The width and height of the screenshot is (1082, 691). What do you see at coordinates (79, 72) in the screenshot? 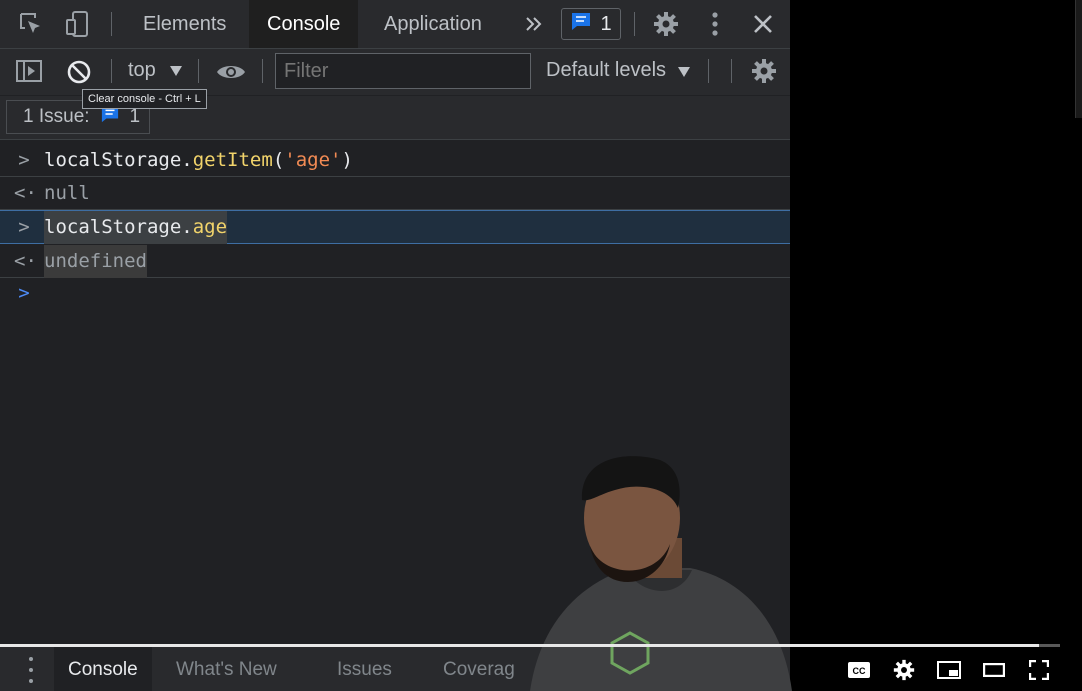
I see `clear-console-icon` at bounding box center [79, 72].